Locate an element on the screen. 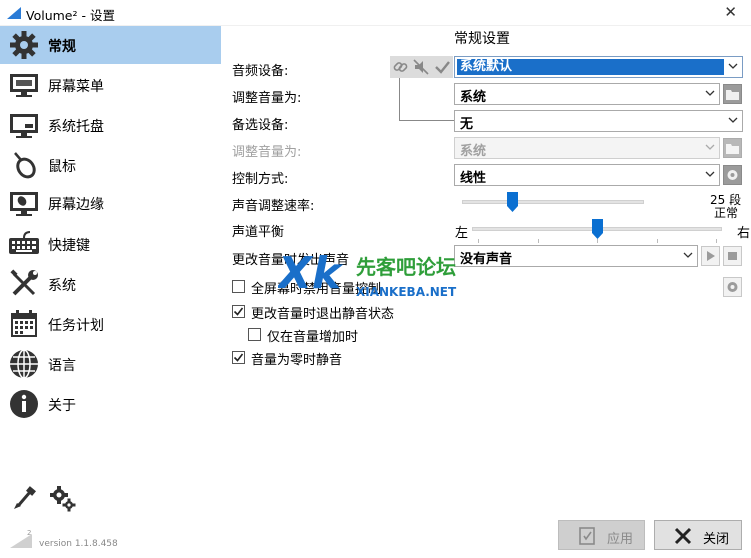 This screenshot has height=558, width=751. globe-icon is located at coordinates (24, 364).